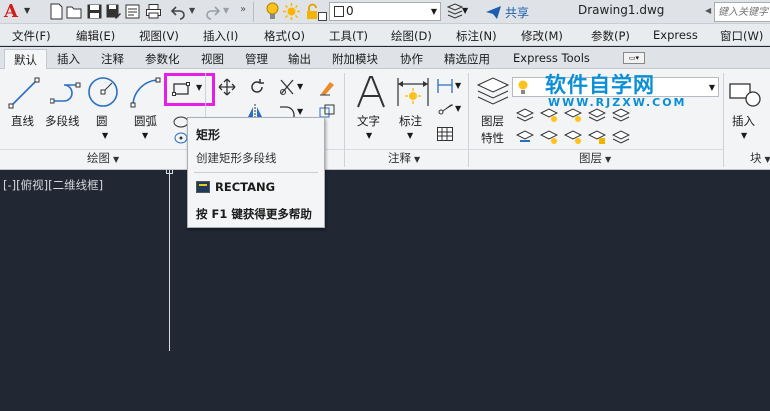 This screenshot has width=770, height=411. I want to click on tab-featured: 精选应用, so click(467, 59).